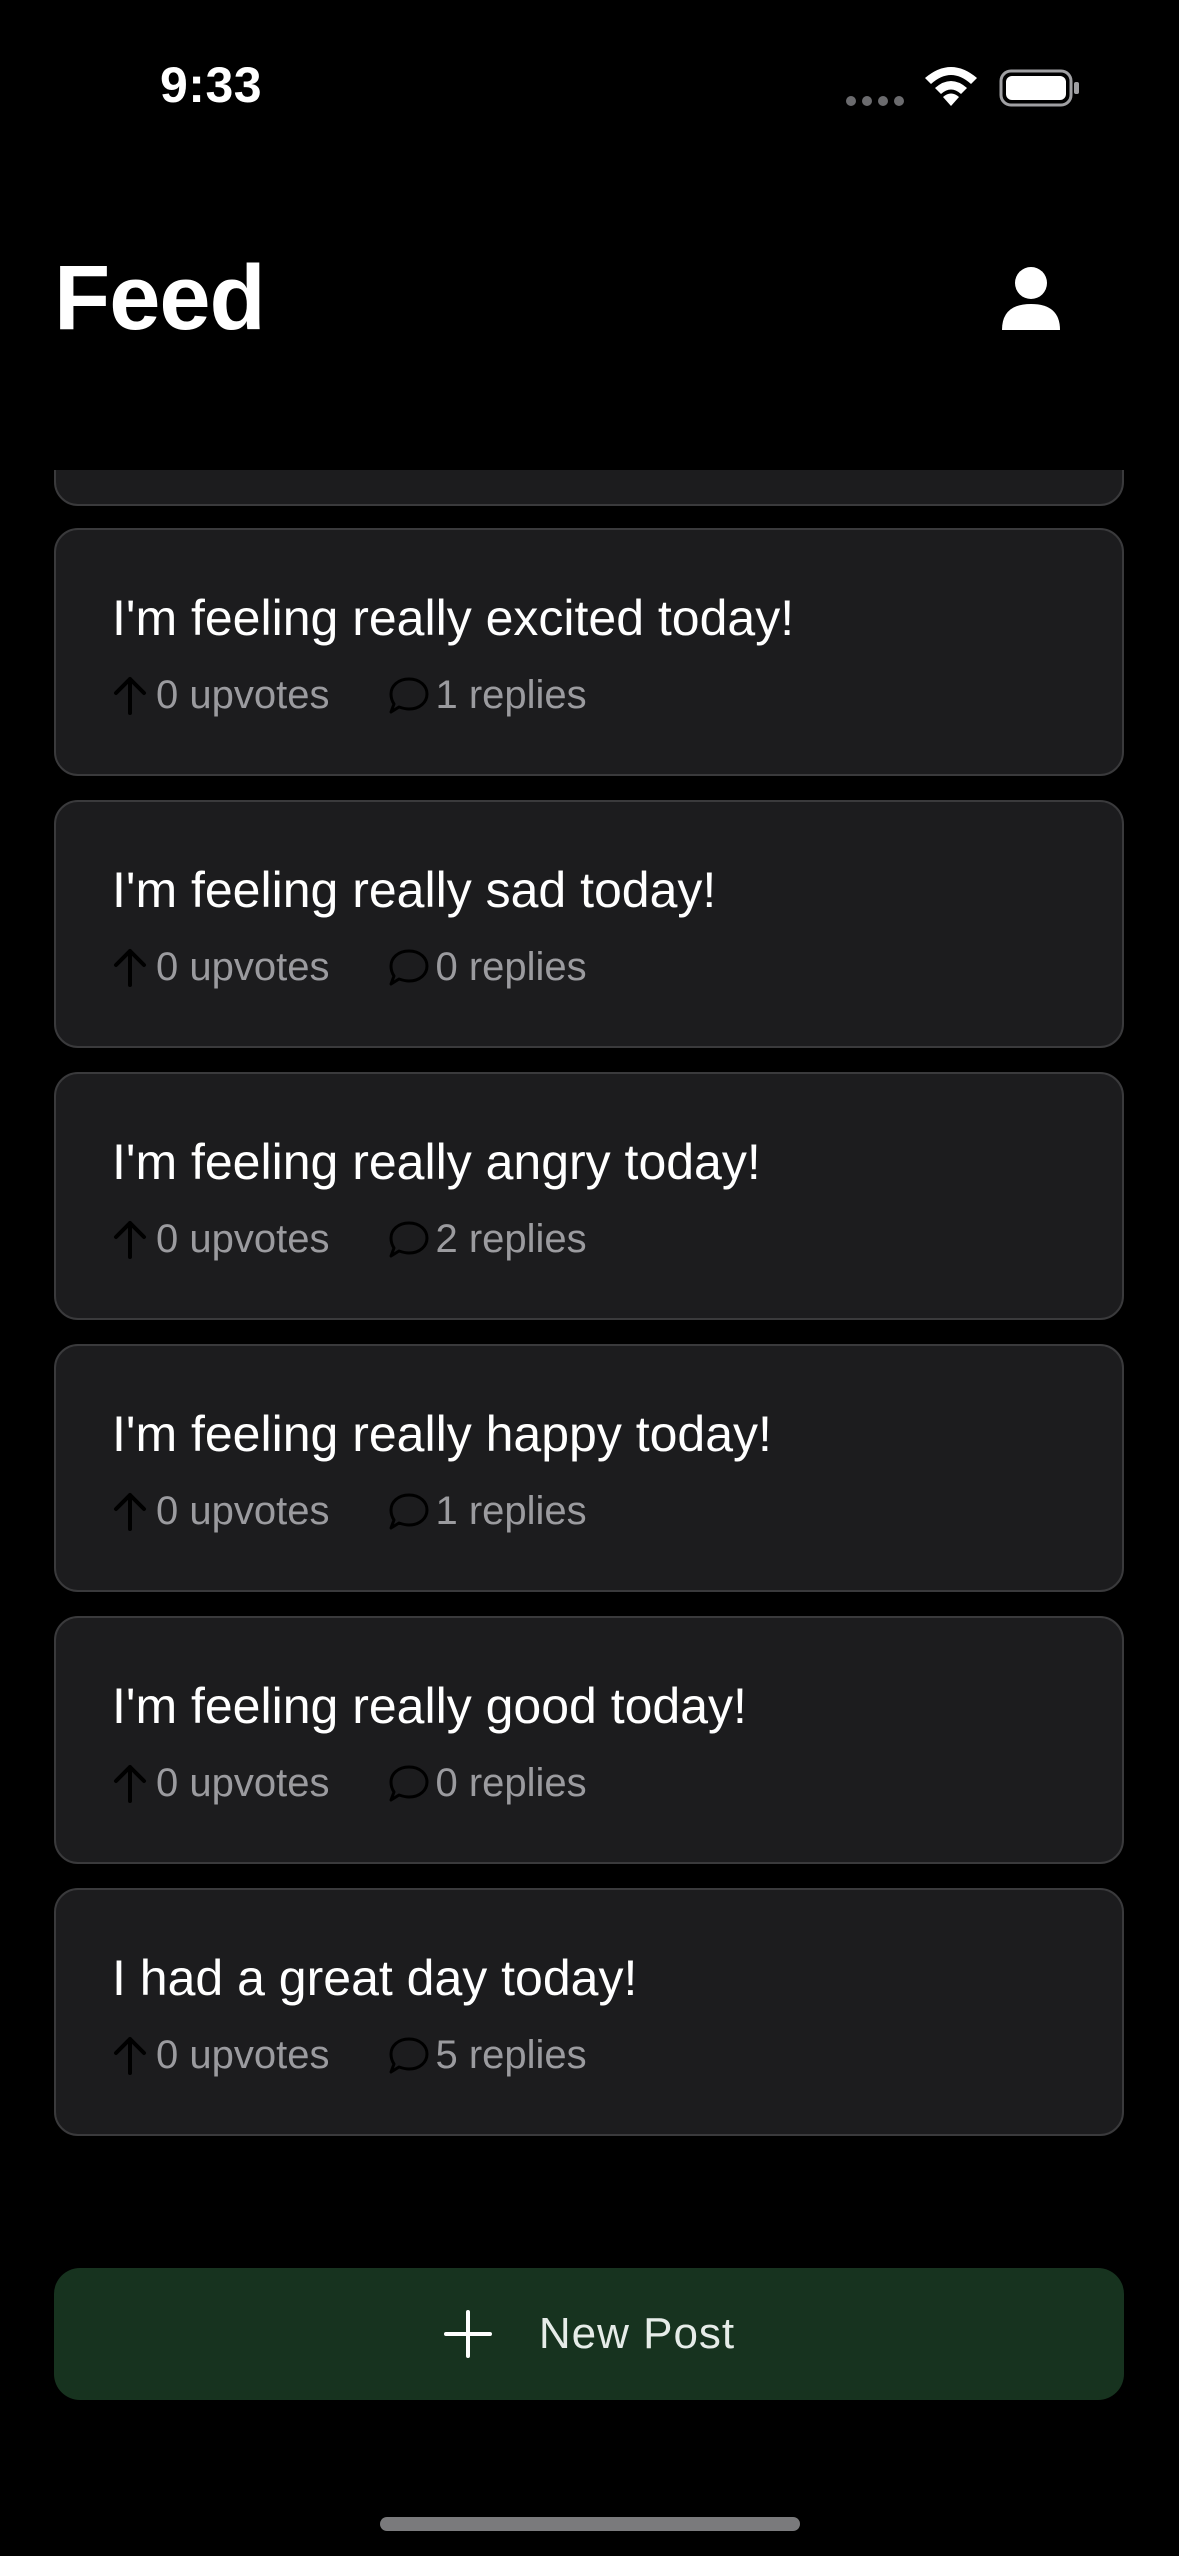 The image size is (1179, 2556). Describe the element at coordinates (590, 2524) in the screenshot. I see `home-indicator` at that location.